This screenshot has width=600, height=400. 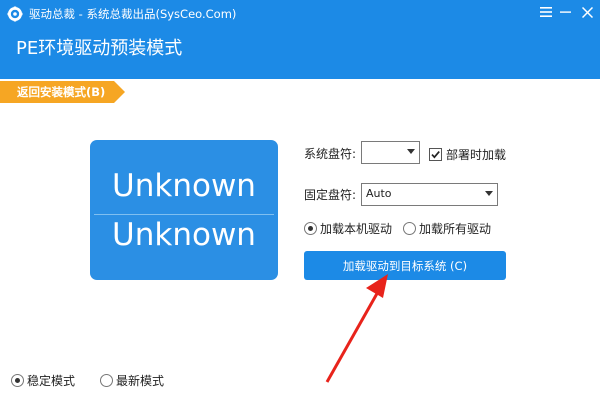 I want to click on latest-mode-radio, so click(x=106, y=380).